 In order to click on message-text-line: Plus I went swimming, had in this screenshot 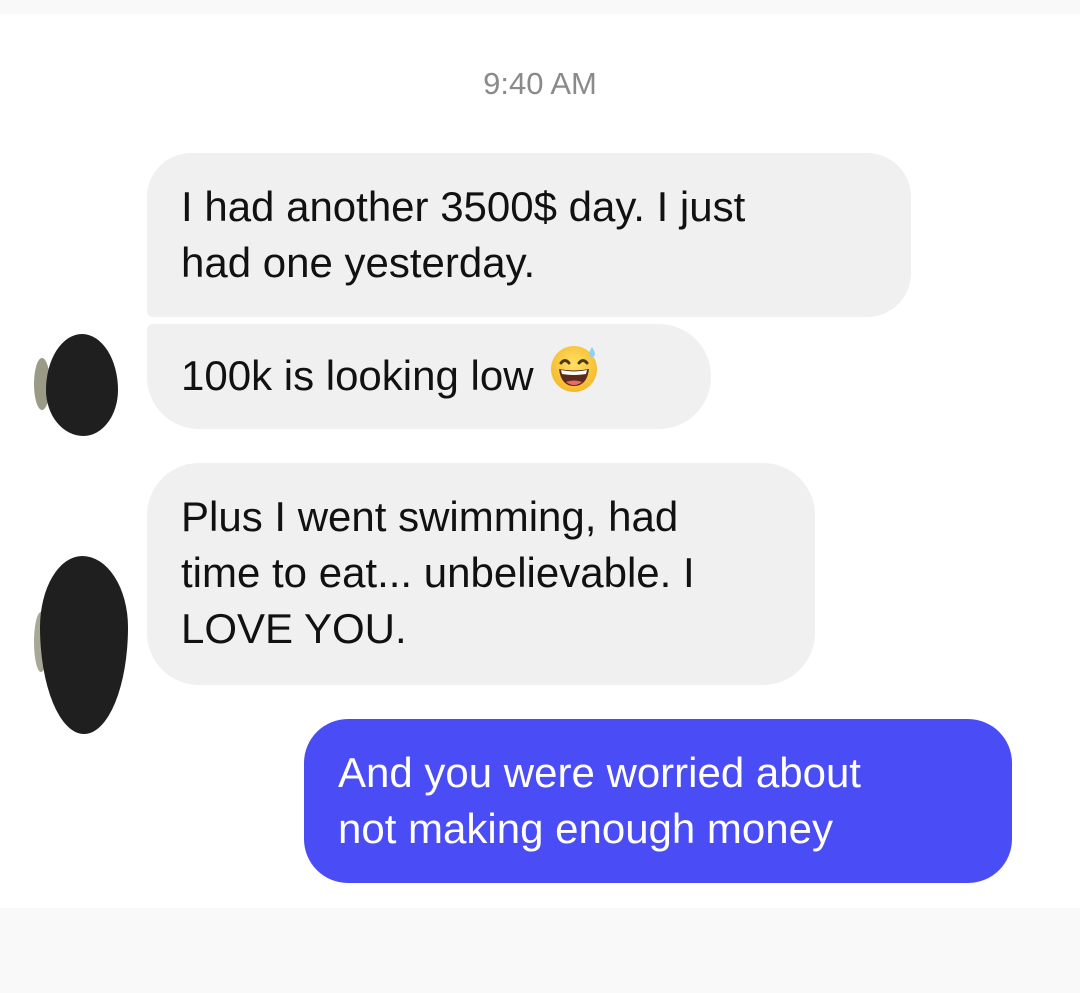, I will do `click(430, 516)`.